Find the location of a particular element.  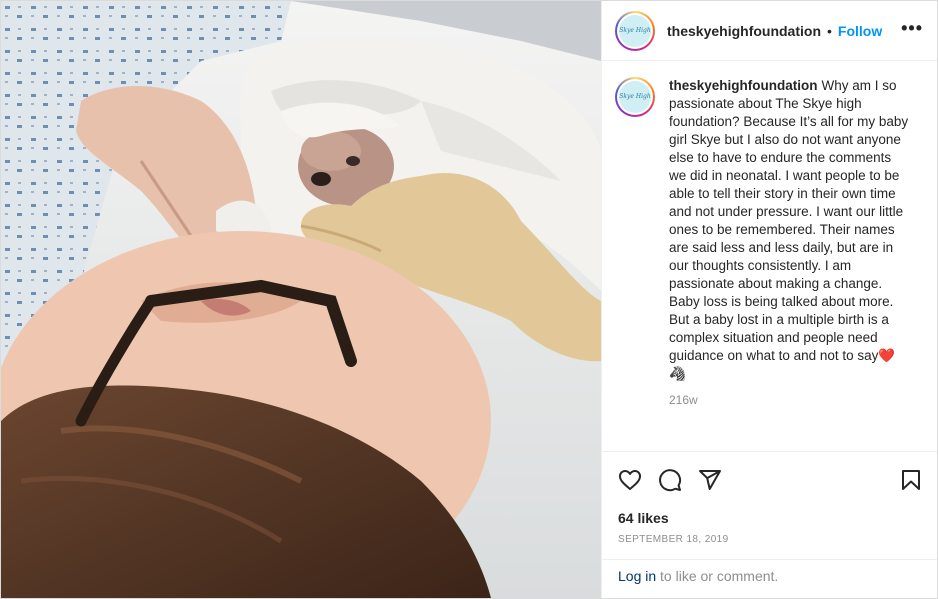

caption-avatar: Skye High is located at coordinates (635, 97).